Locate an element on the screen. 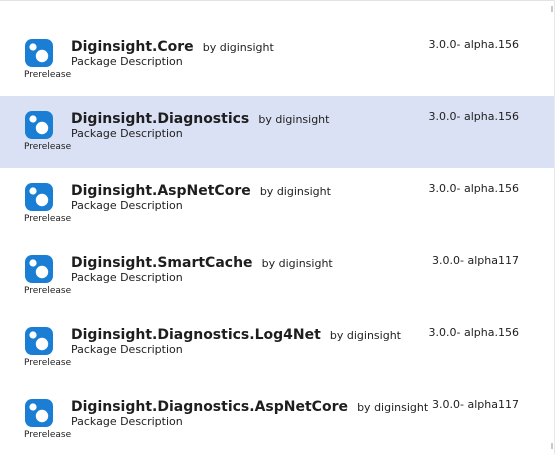  scrollbar-tick is located at coordinates (552, 9).